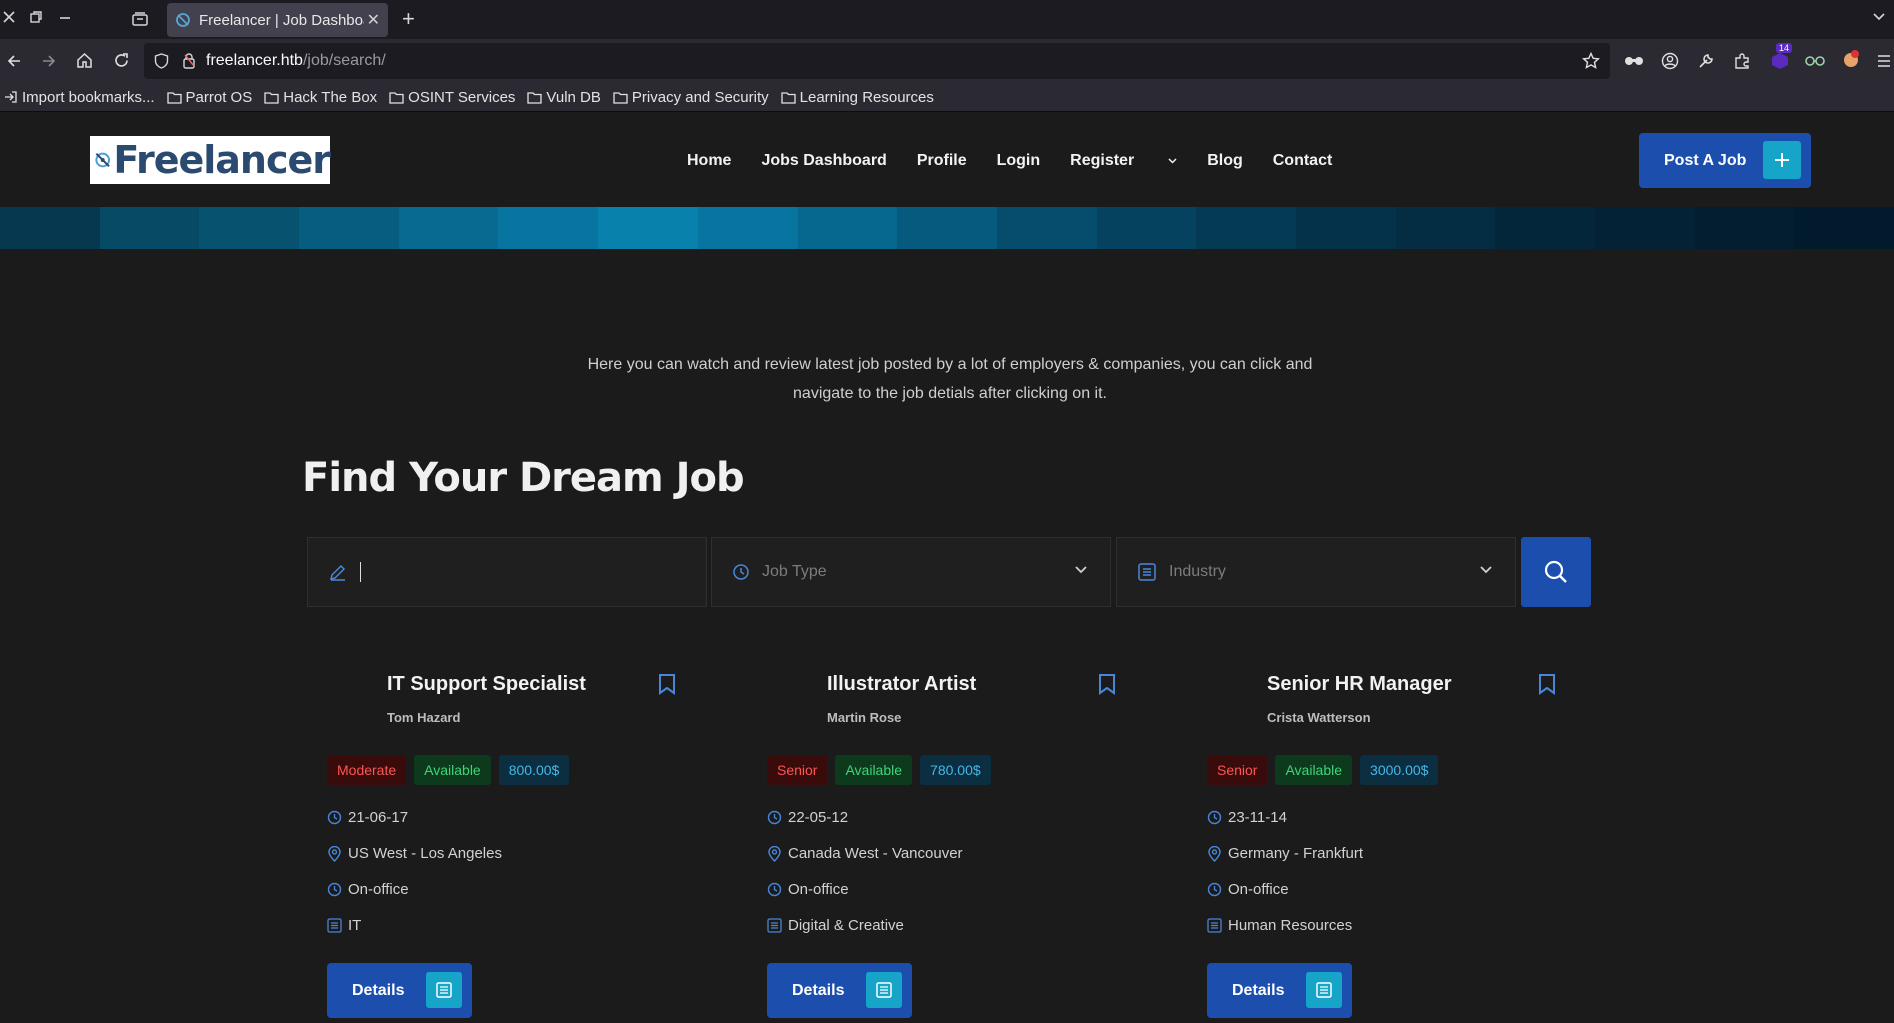 The image size is (1894, 1023). Describe the element at coordinates (367, 770) in the screenshot. I see `level-badge: Moderate` at that location.